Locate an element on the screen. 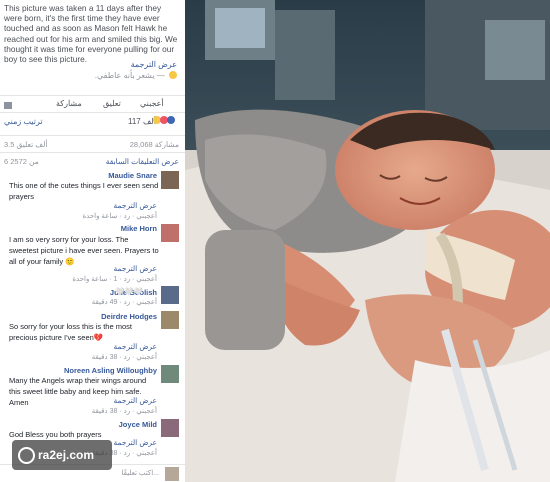 The image size is (550, 482). comment-meta: أعجبني · رد · 49 دقيقة is located at coordinates (124, 302).